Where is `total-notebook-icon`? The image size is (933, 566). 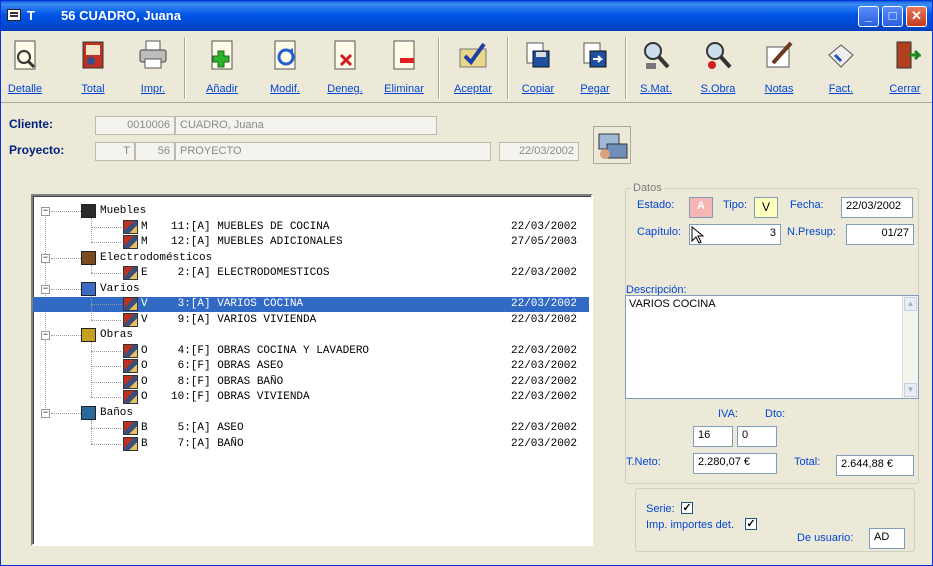 total-notebook-icon is located at coordinates (93, 55).